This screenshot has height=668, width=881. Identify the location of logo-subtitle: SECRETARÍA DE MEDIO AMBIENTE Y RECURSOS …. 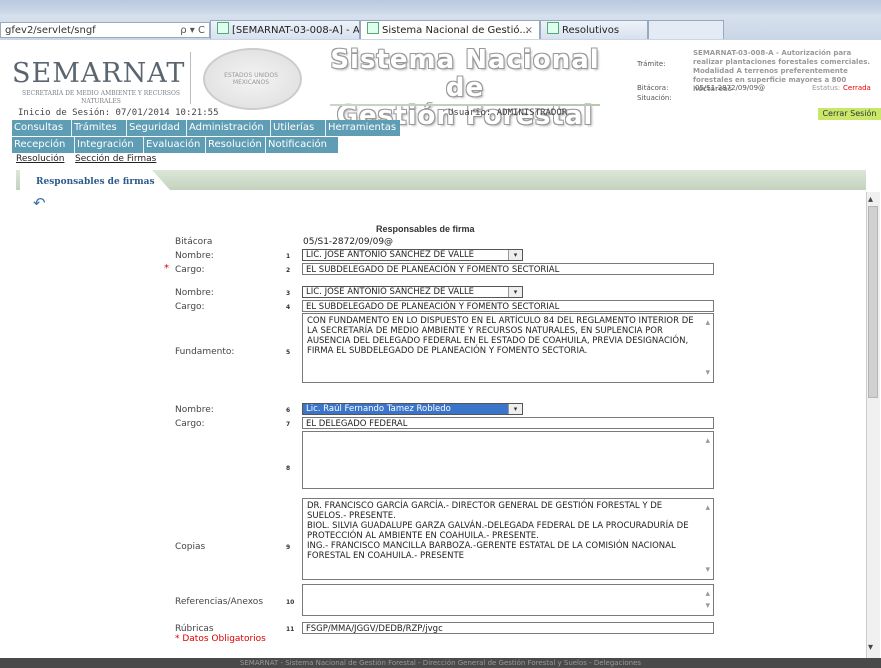
(101, 97).